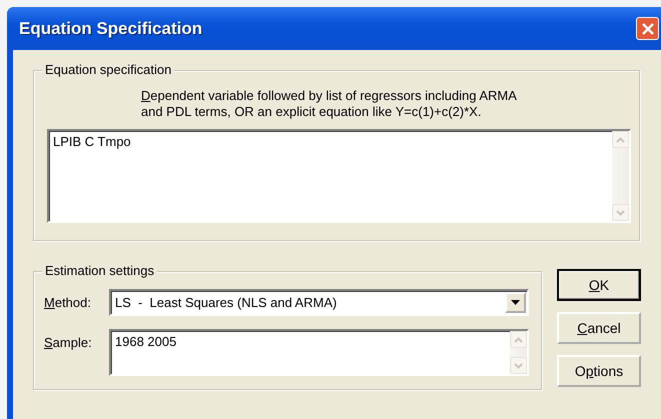 Image resolution: width=661 pixels, height=419 pixels. I want to click on hint-text: and PDL terms, OR an explicit equation like Y=c(1)+c(2)*X., so click(311, 112).